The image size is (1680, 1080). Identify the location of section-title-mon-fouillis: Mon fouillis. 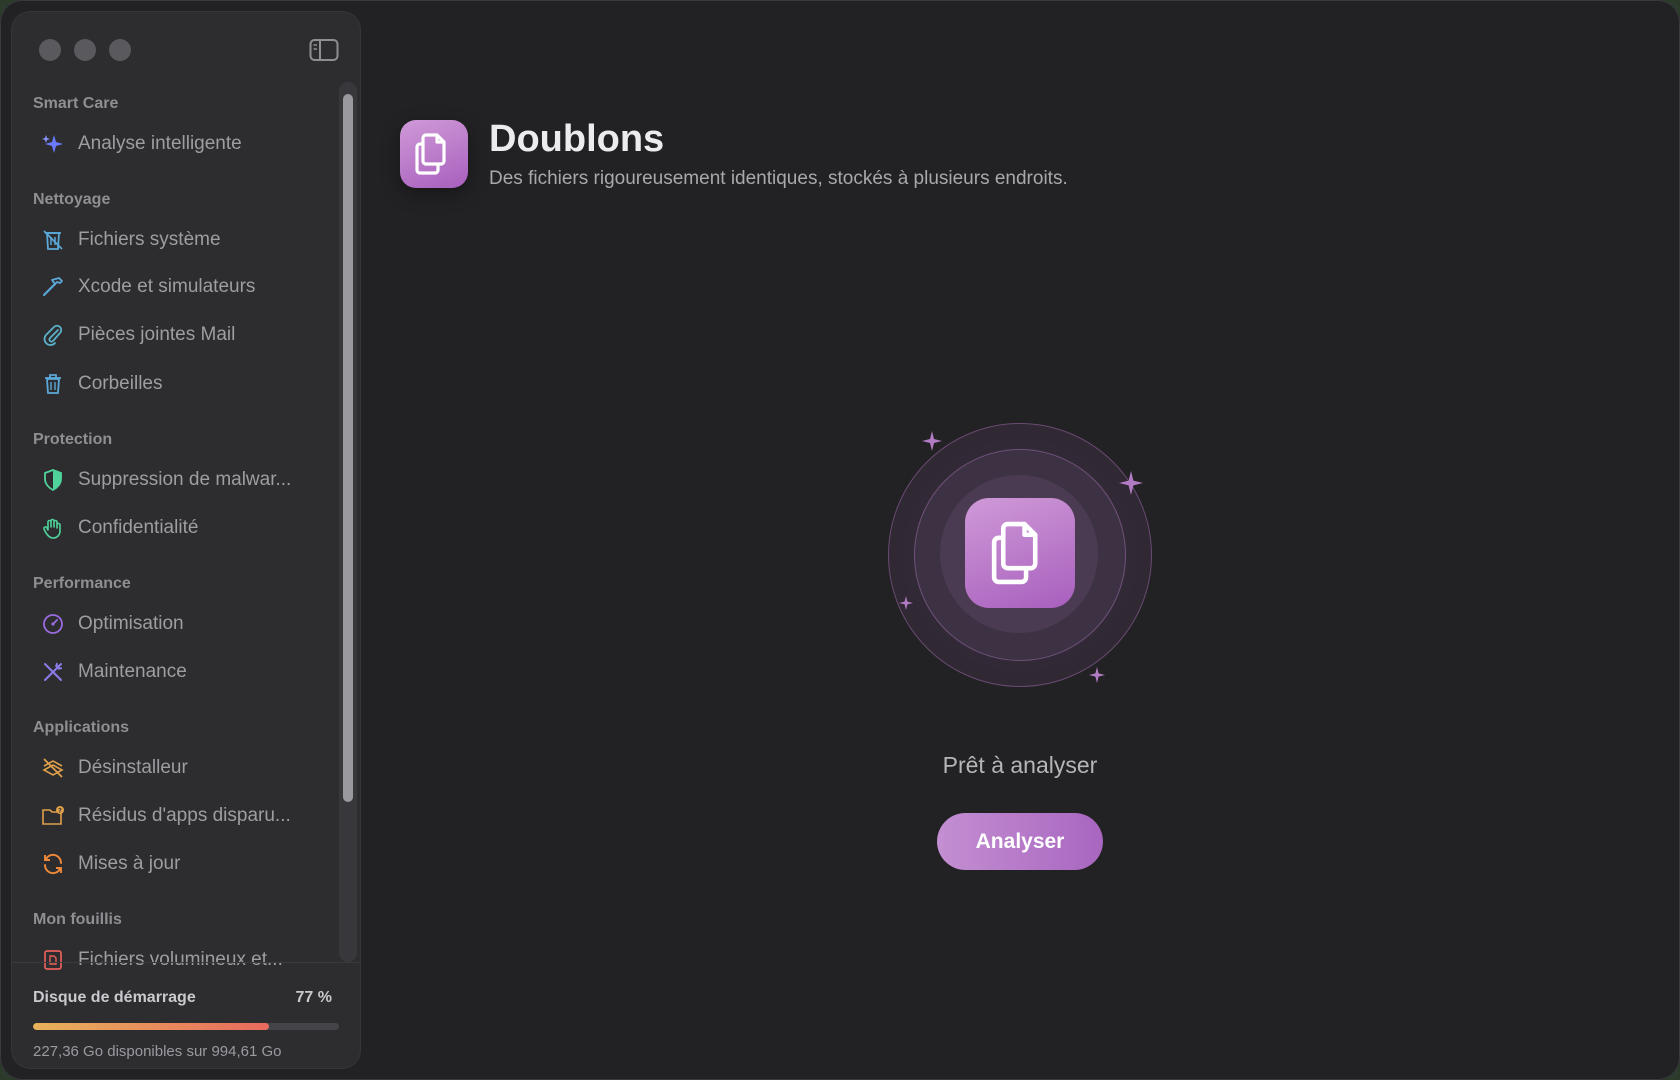
(77, 919).